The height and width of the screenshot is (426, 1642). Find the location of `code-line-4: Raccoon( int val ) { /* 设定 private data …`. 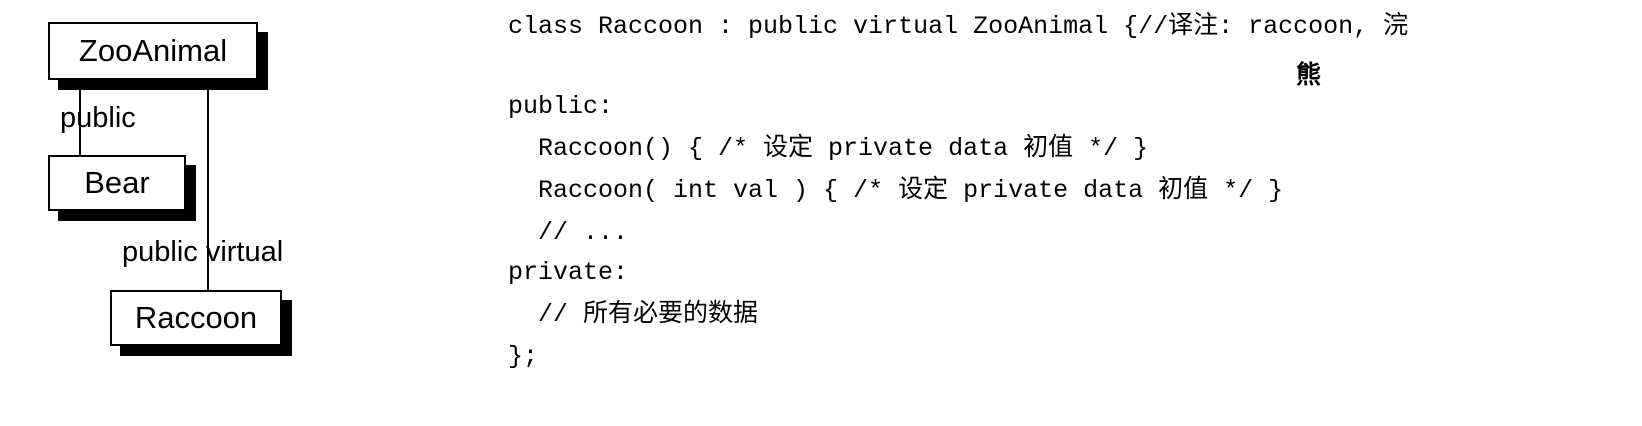

code-line-4: Raccoon( int val ) { /* 设定 private data … is located at coordinates (896, 190).